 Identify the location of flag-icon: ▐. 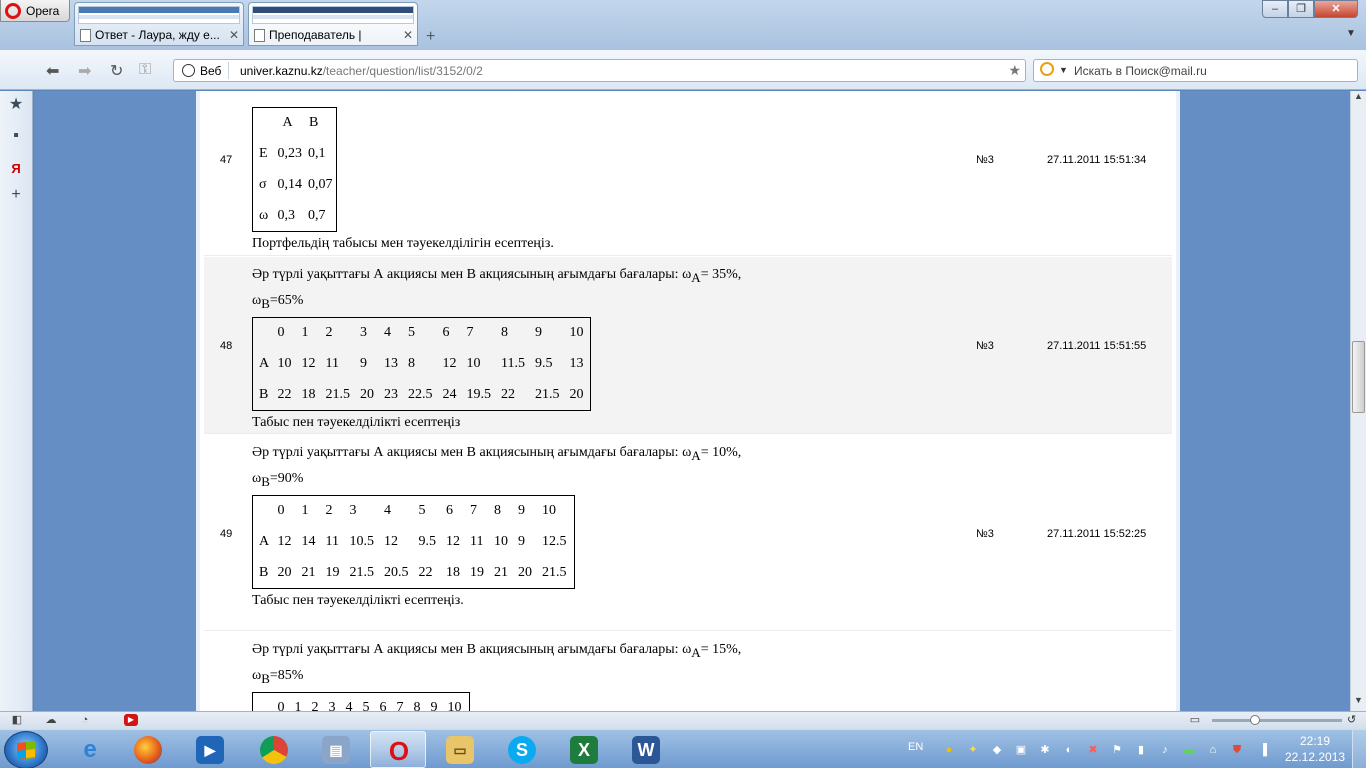
(1263, 750).